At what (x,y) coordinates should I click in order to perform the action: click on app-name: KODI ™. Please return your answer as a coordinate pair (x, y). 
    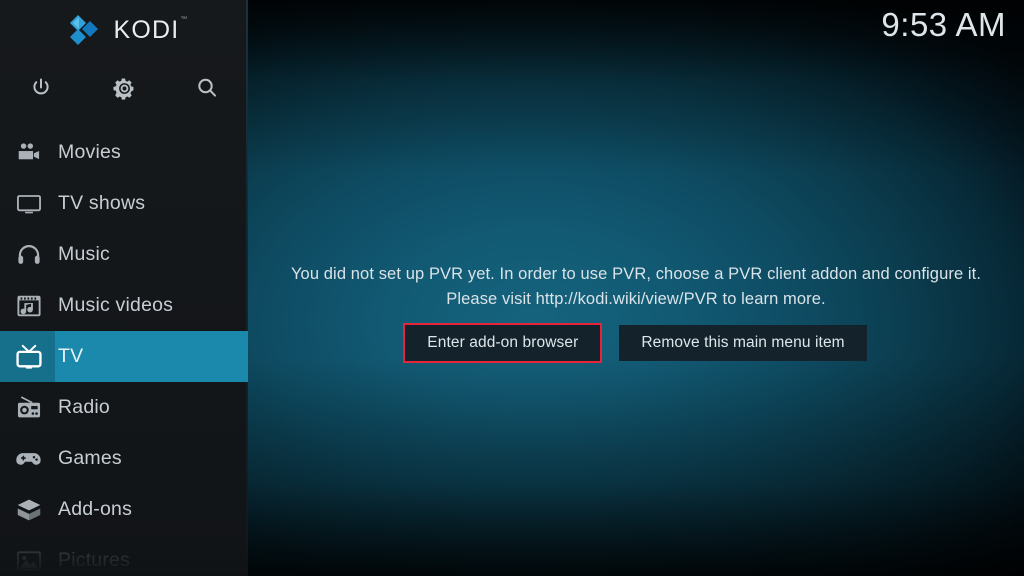
    Looking at the image, I should click on (150, 29).